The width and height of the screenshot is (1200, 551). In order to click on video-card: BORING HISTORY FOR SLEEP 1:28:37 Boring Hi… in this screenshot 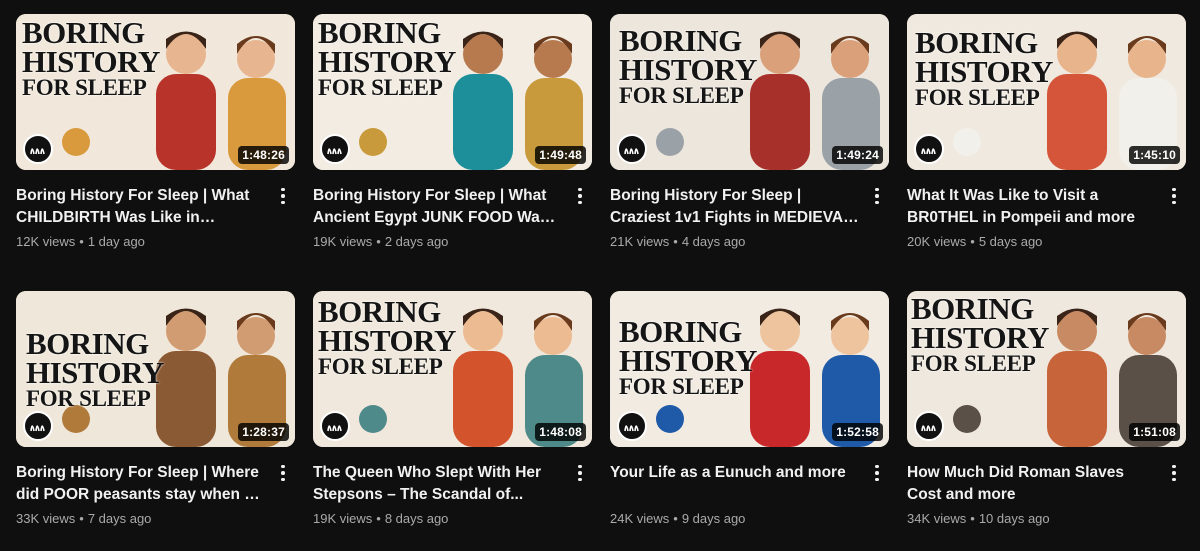, I will do `click(155, 414)`.